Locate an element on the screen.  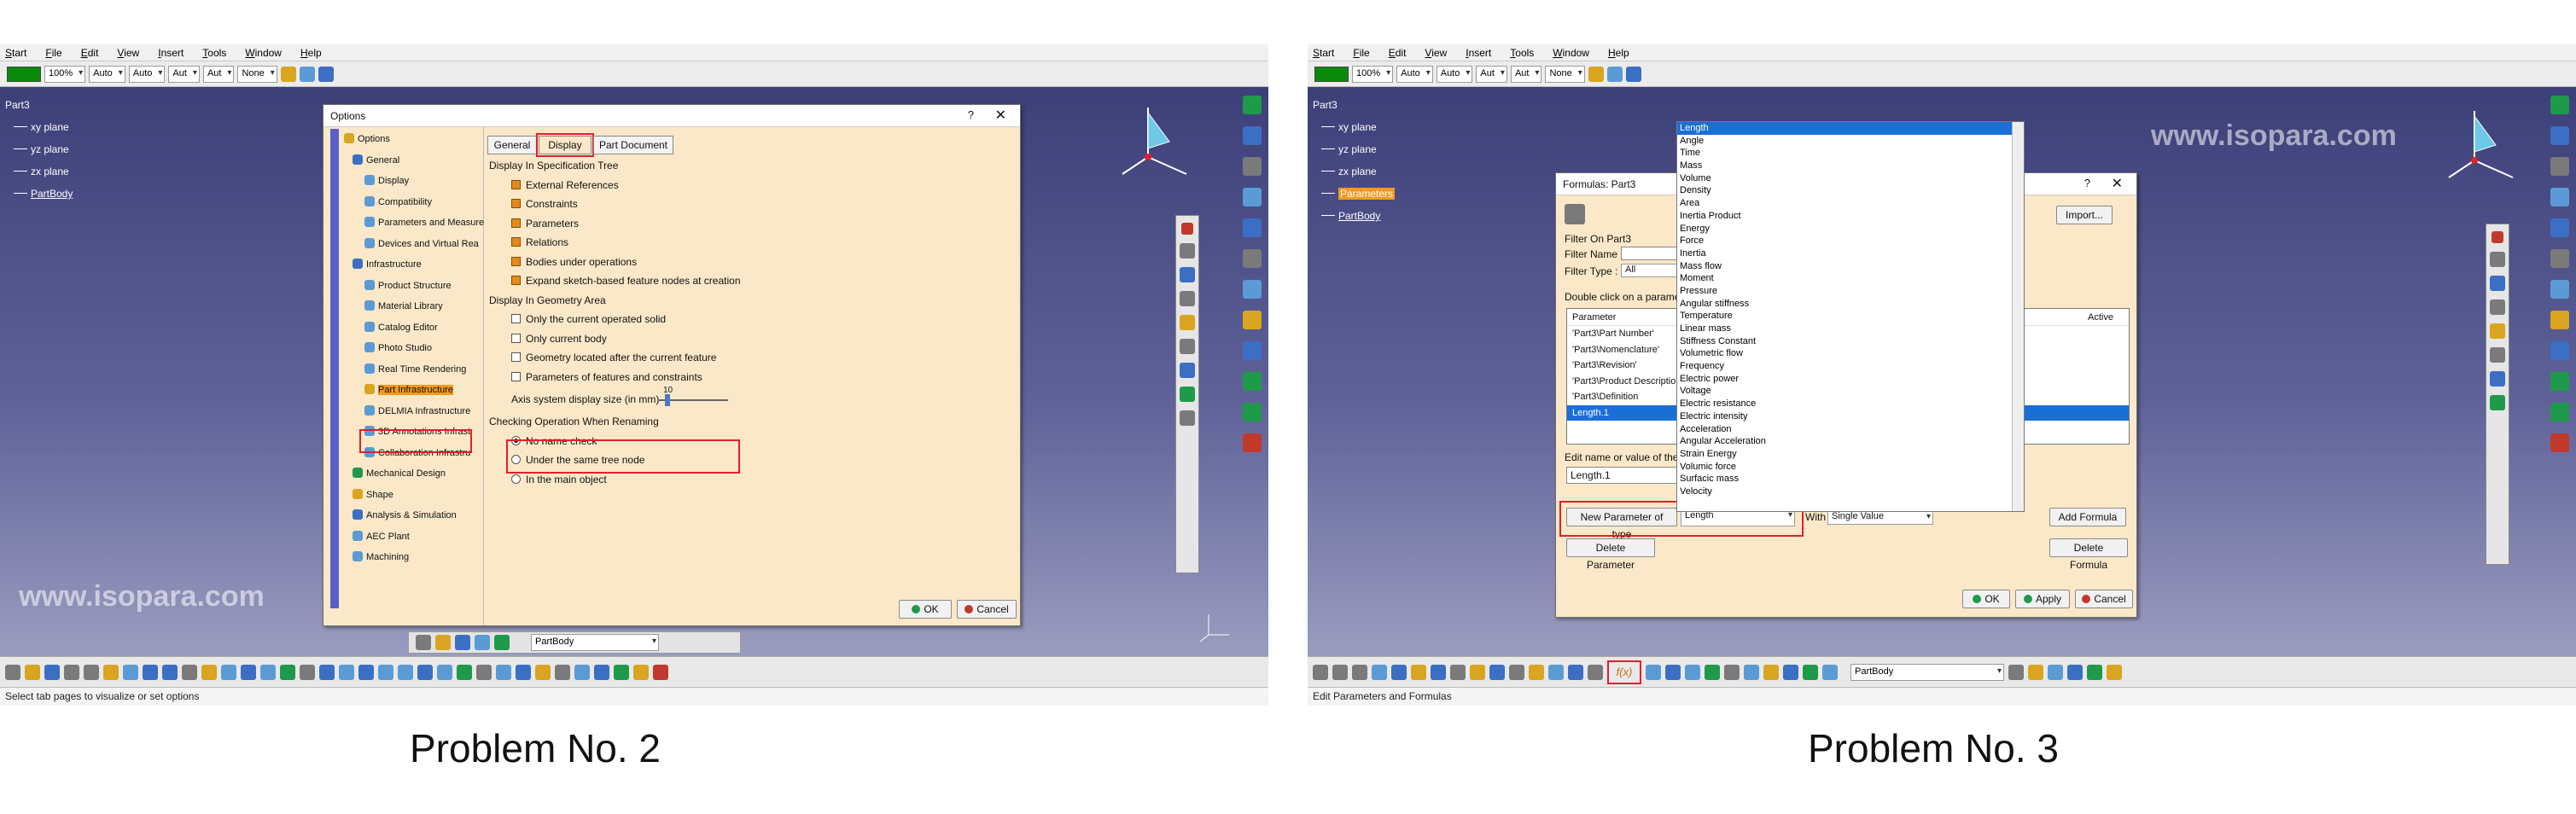
nav-item: General is located at coordinates (412, 161).